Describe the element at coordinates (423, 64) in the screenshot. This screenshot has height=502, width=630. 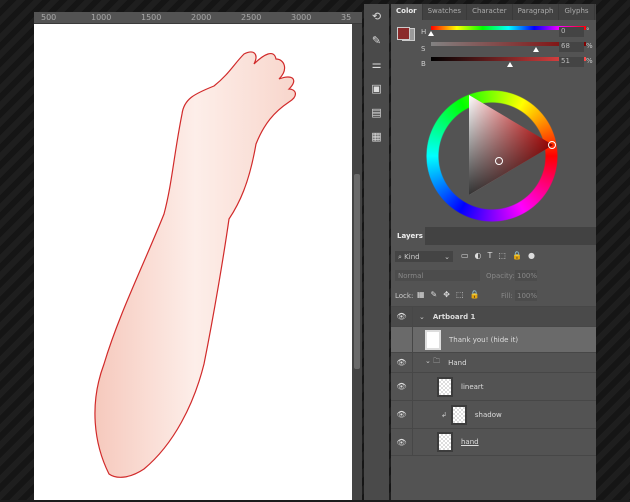
I see `b-label: B` at that location.